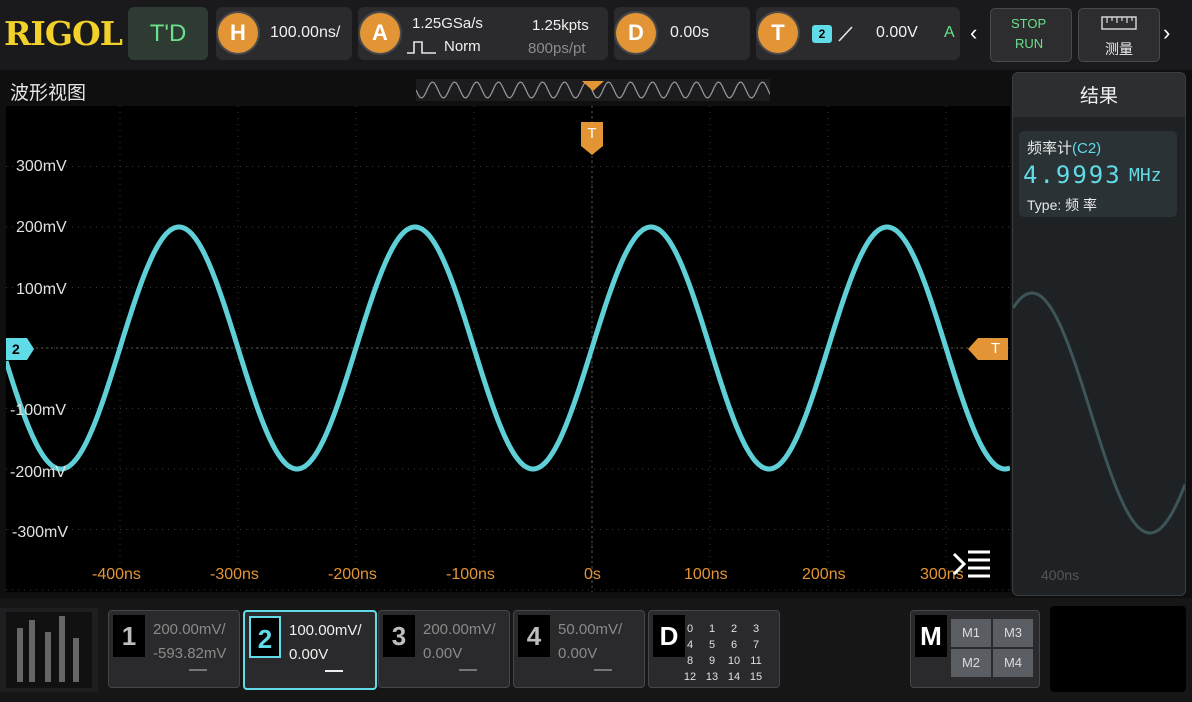  What do you see at coordinates (305, 32) in the screenshot?
I see `horizontal-scale-value: 100.00ns/` at bounding box center [305, 32].